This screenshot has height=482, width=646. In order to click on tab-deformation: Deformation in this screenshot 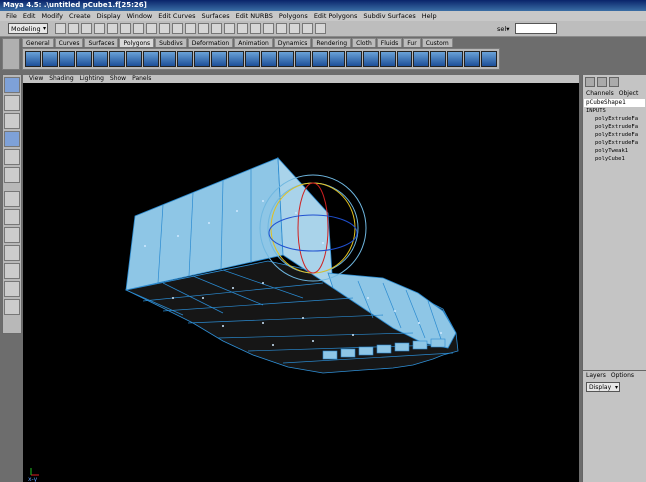, I will do `click(210, 42)`.